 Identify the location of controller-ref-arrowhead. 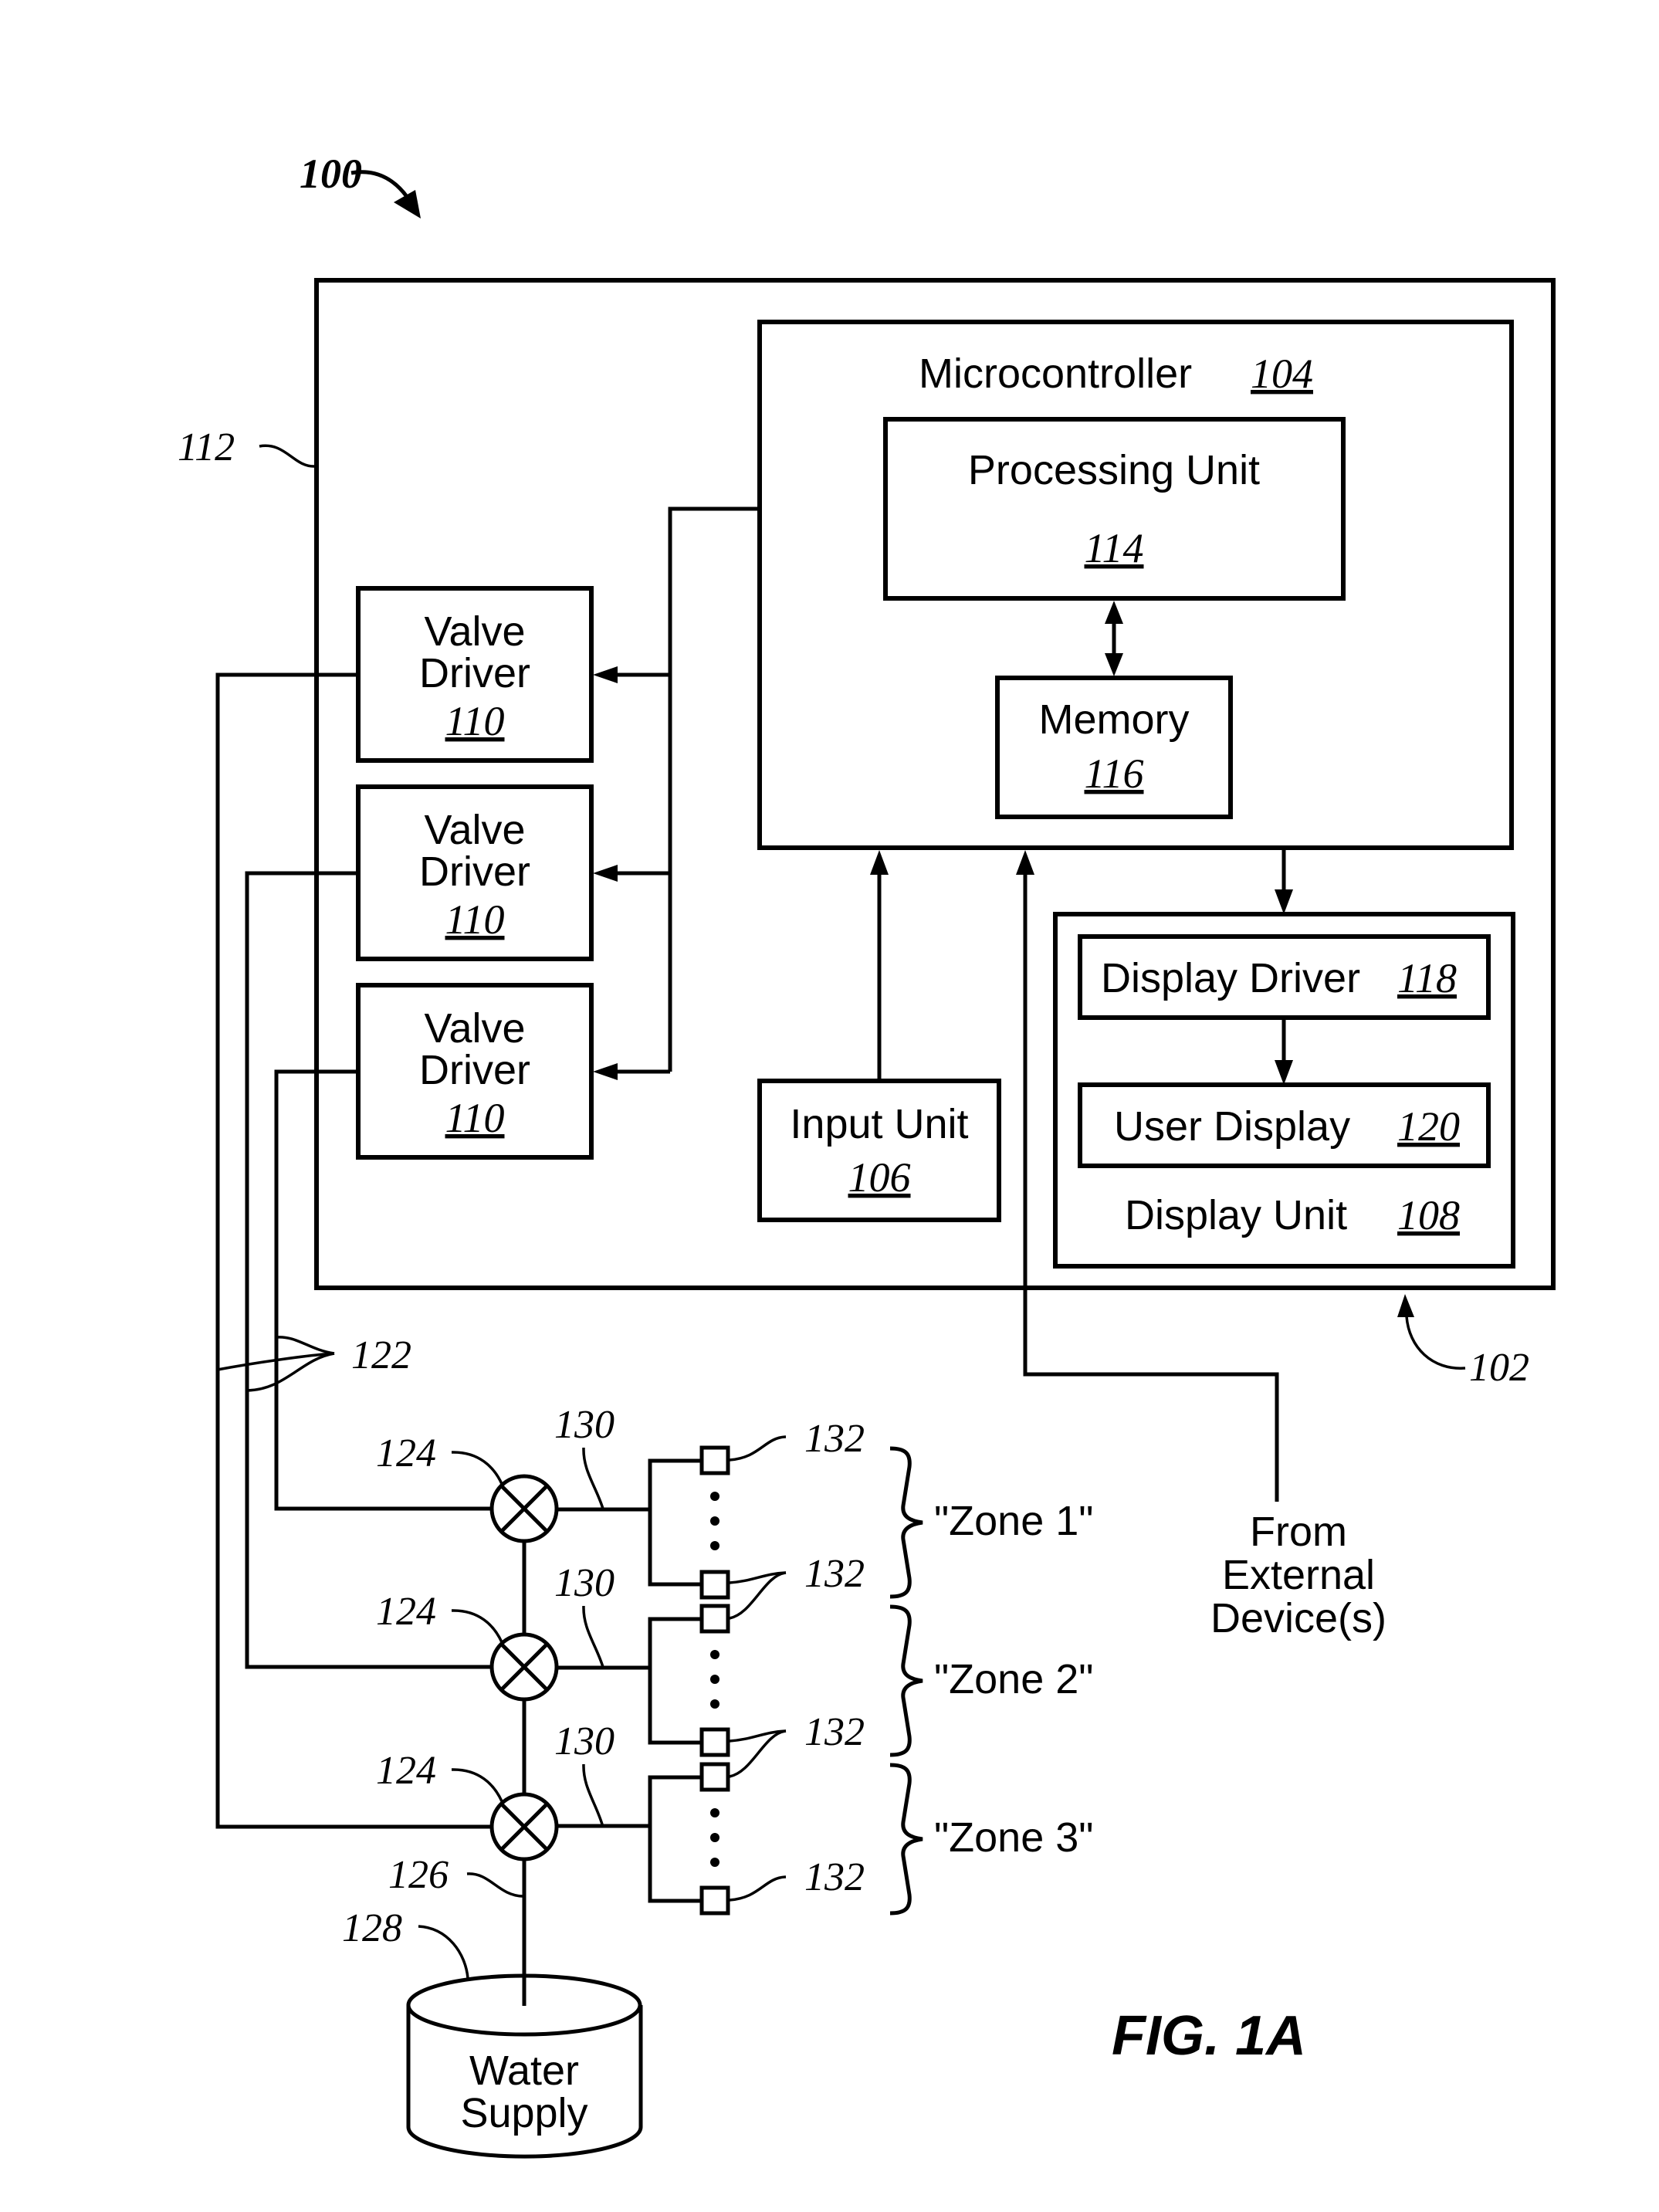
(1405, 1305).